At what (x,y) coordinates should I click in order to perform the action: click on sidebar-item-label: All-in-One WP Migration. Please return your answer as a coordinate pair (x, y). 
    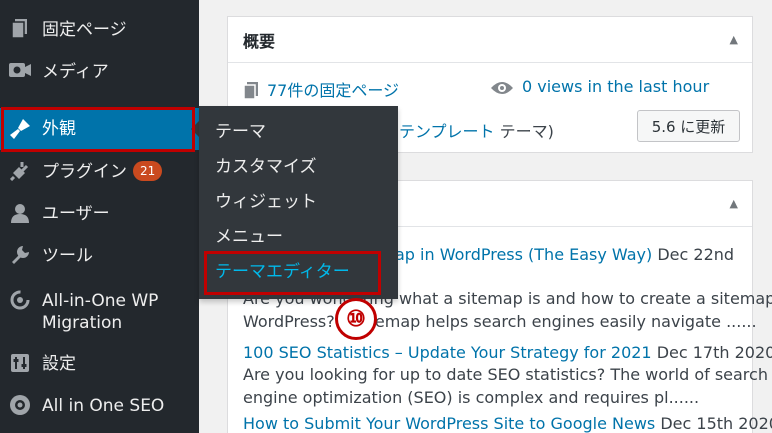
    Looking at the image, I should click on (100, 312).